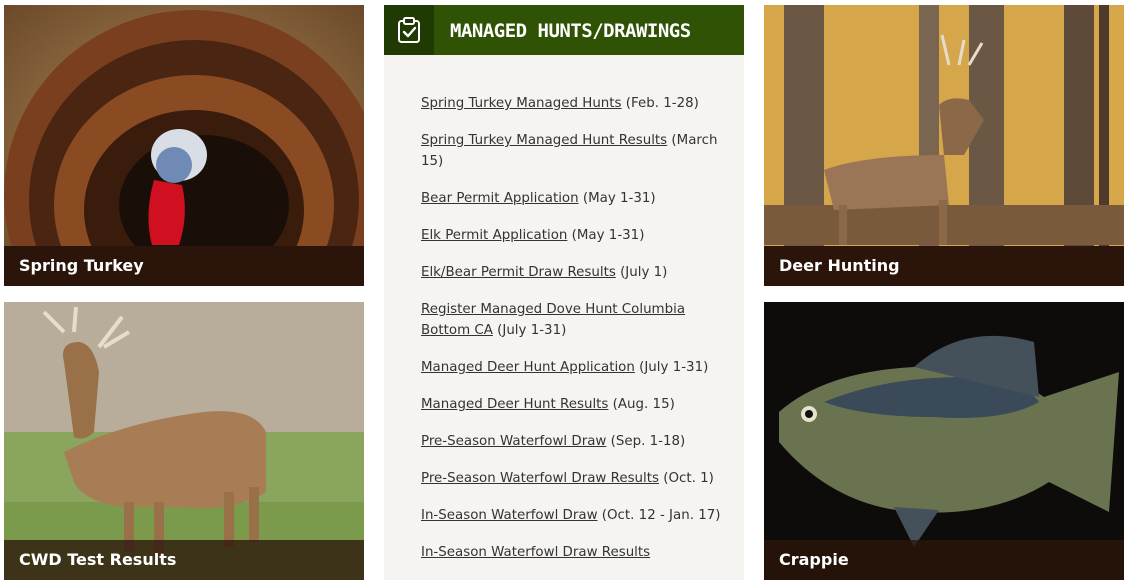 The image size is (1128, 580). What do you see at coordinates (500, 198) in the screenshot?
I see `hunt-link: Bear Permit Application` at bounding box center [500, 198].